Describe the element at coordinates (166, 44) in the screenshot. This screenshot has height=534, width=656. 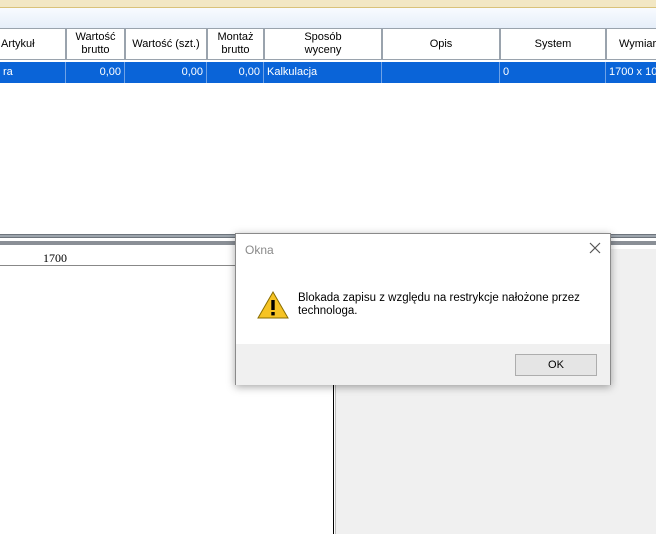
I see `header-wartosc-szt: Wartość (szt.)` at that location.